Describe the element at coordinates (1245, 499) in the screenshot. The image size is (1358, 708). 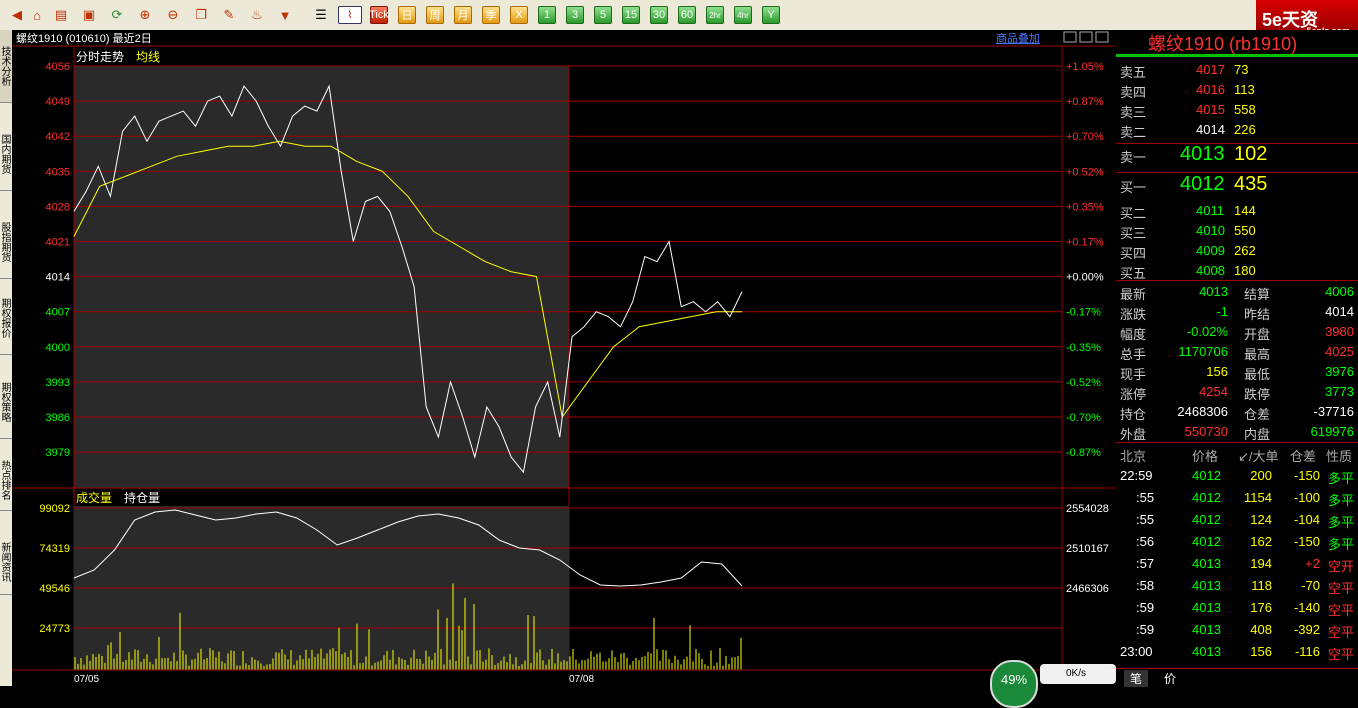
I see `tick-row: :55 4012 1154 -100 多平` at that location.